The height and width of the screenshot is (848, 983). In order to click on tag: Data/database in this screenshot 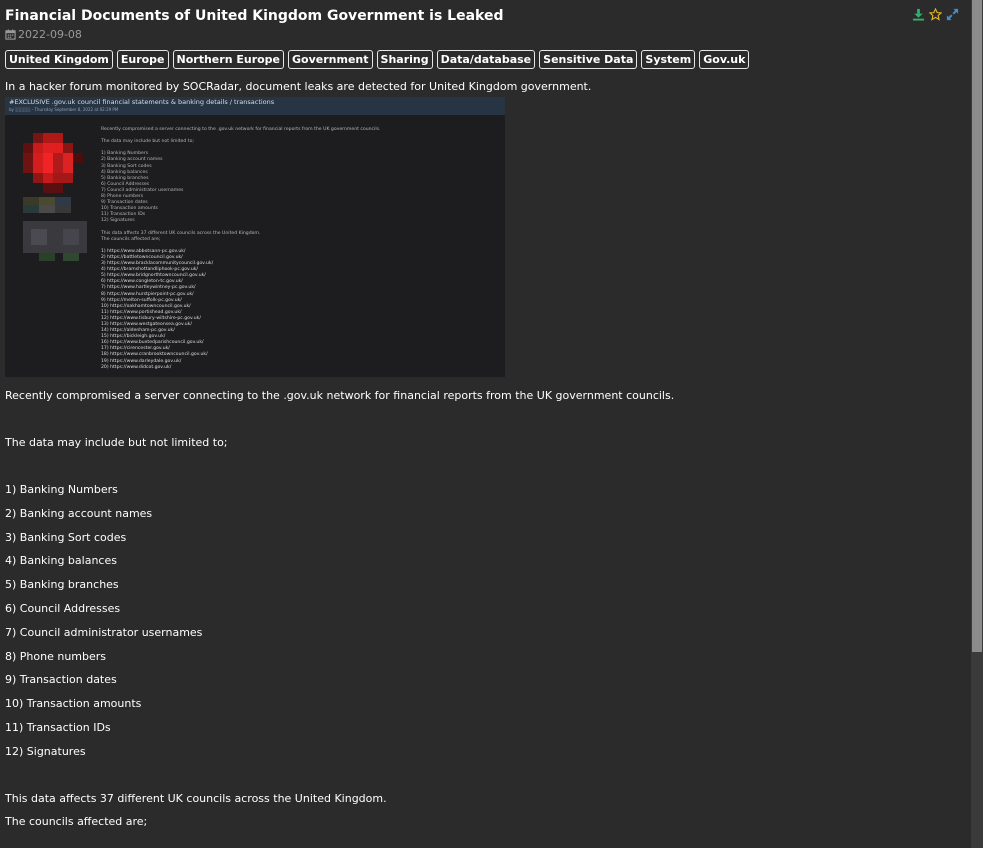, I will do `click(486, 59)`.